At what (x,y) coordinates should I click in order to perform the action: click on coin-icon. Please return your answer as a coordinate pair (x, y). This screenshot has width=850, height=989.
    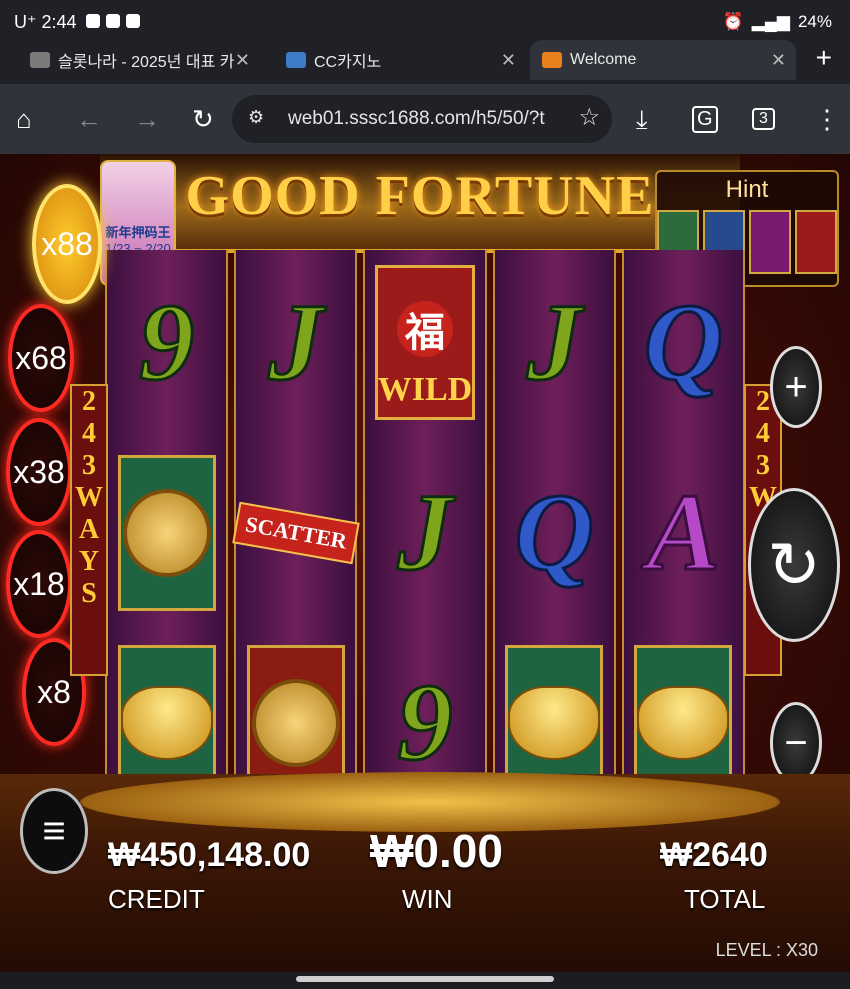
    Looking at the image, I should click on (166, 532).